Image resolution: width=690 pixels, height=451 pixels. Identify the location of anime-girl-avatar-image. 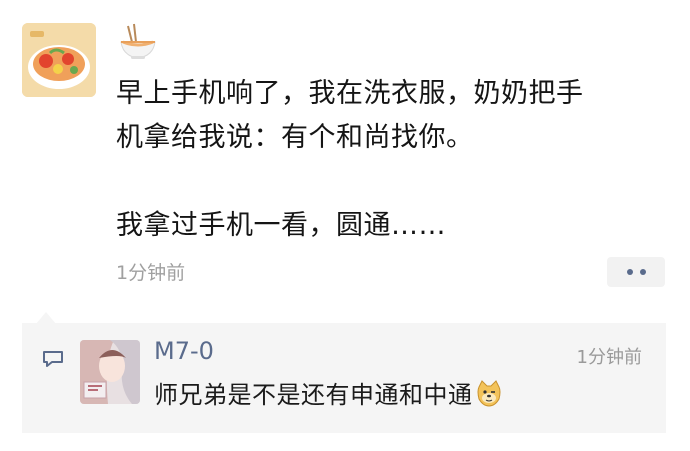
(110, 372).